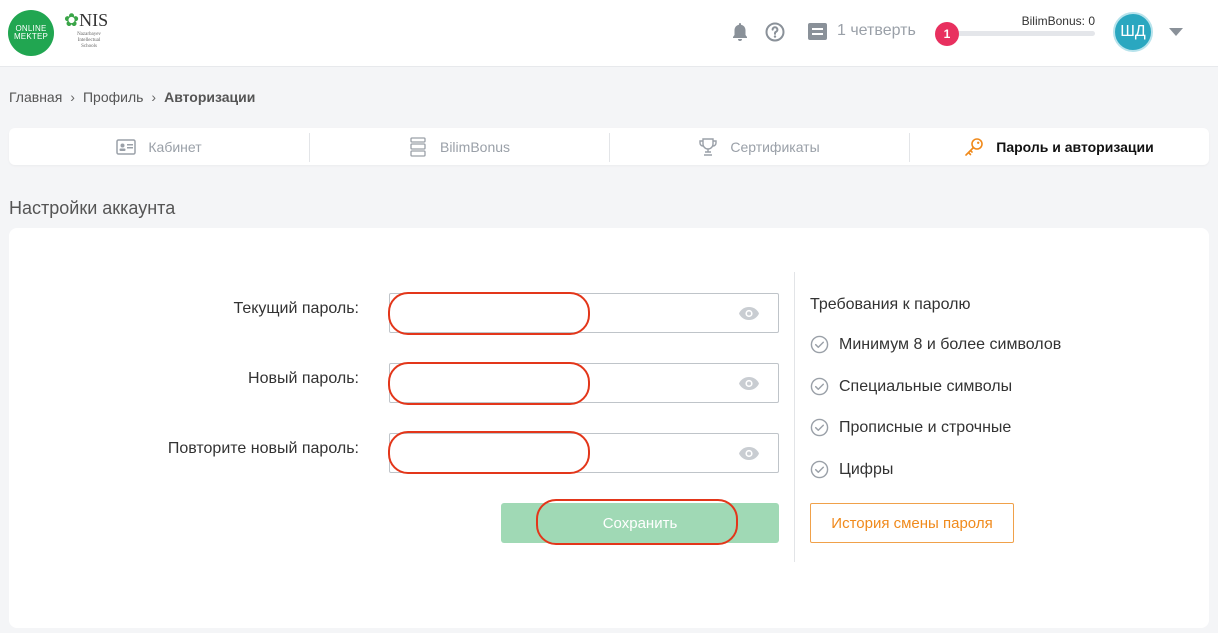 Image resolution: width=1218 pixels, height=633 pixels. I want to click on online-mektep-logo: ONLINE MEKTEP, so click(31, 33).